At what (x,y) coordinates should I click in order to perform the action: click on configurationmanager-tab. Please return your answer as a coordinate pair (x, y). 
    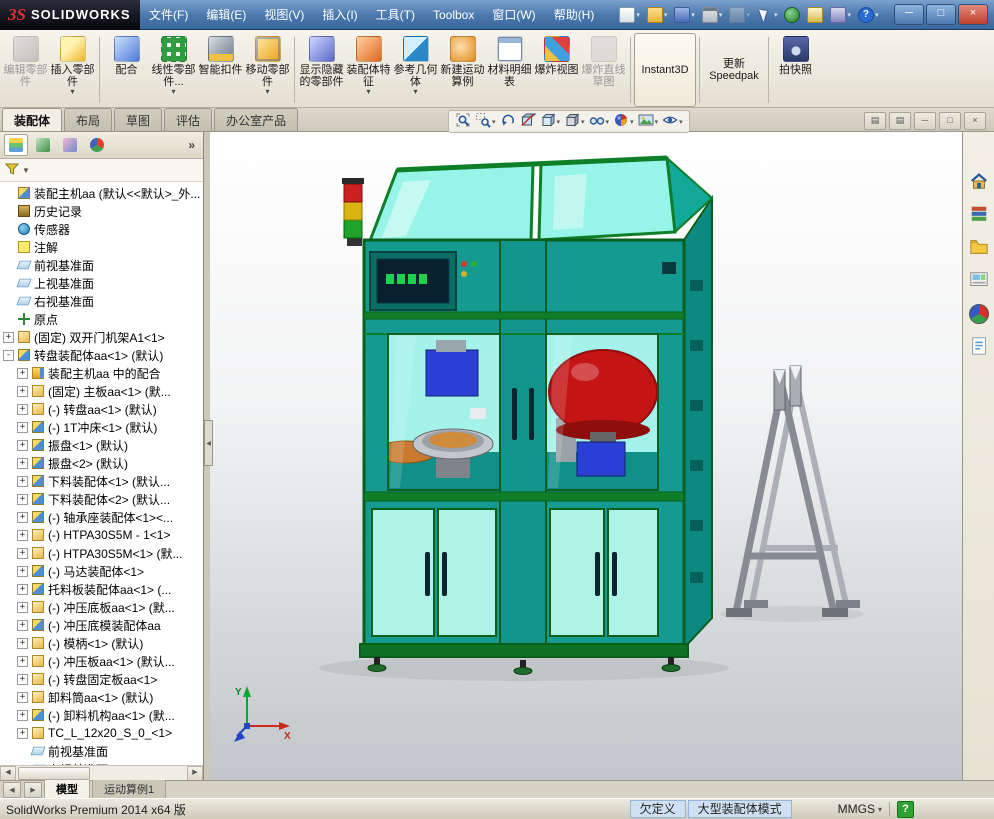
    Looking at the image, I should click on (70, 145).